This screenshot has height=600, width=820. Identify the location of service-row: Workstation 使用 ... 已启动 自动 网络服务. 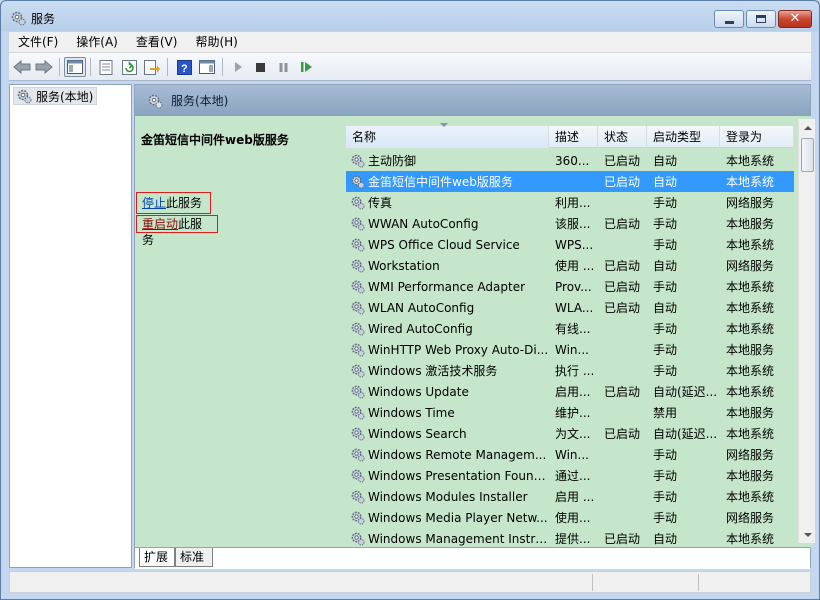
(570, 265).